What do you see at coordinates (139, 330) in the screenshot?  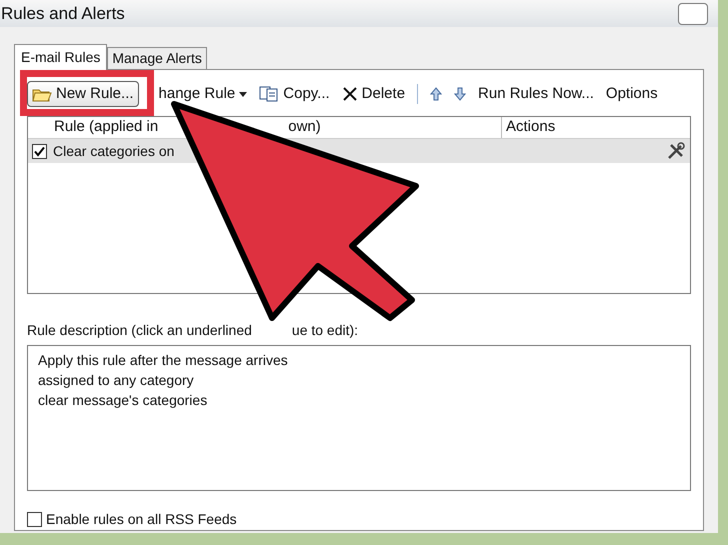 I see `description-label: Rule description (click an underlined` at bounding box center [139, 330].